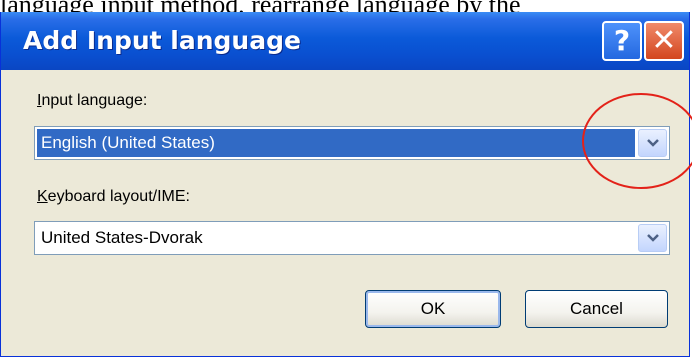 The width and height of the screenshot is (692, 358). I want to click on keyboard-layout-label-mnemonic: K, so click(42, 196).